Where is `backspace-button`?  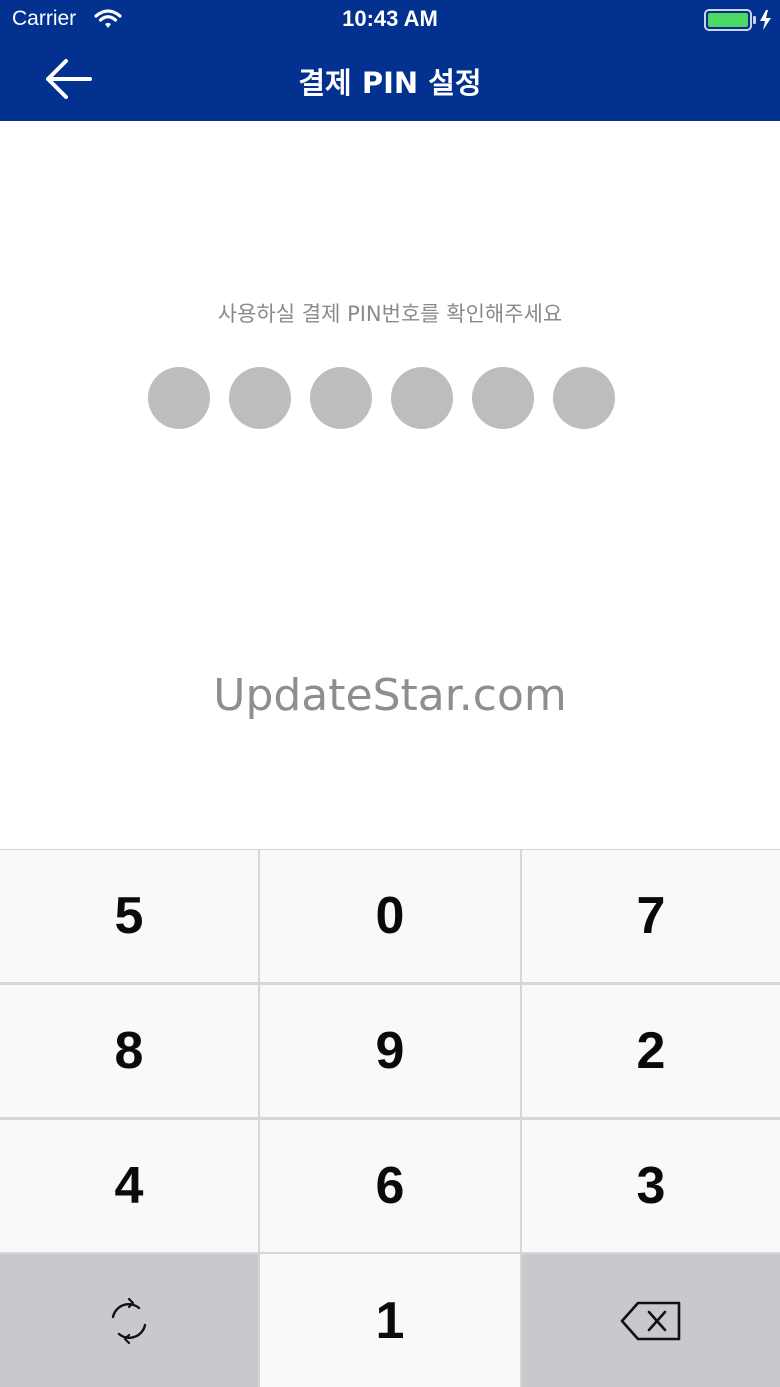 backspace-button is located at coordinates (651, 1320).